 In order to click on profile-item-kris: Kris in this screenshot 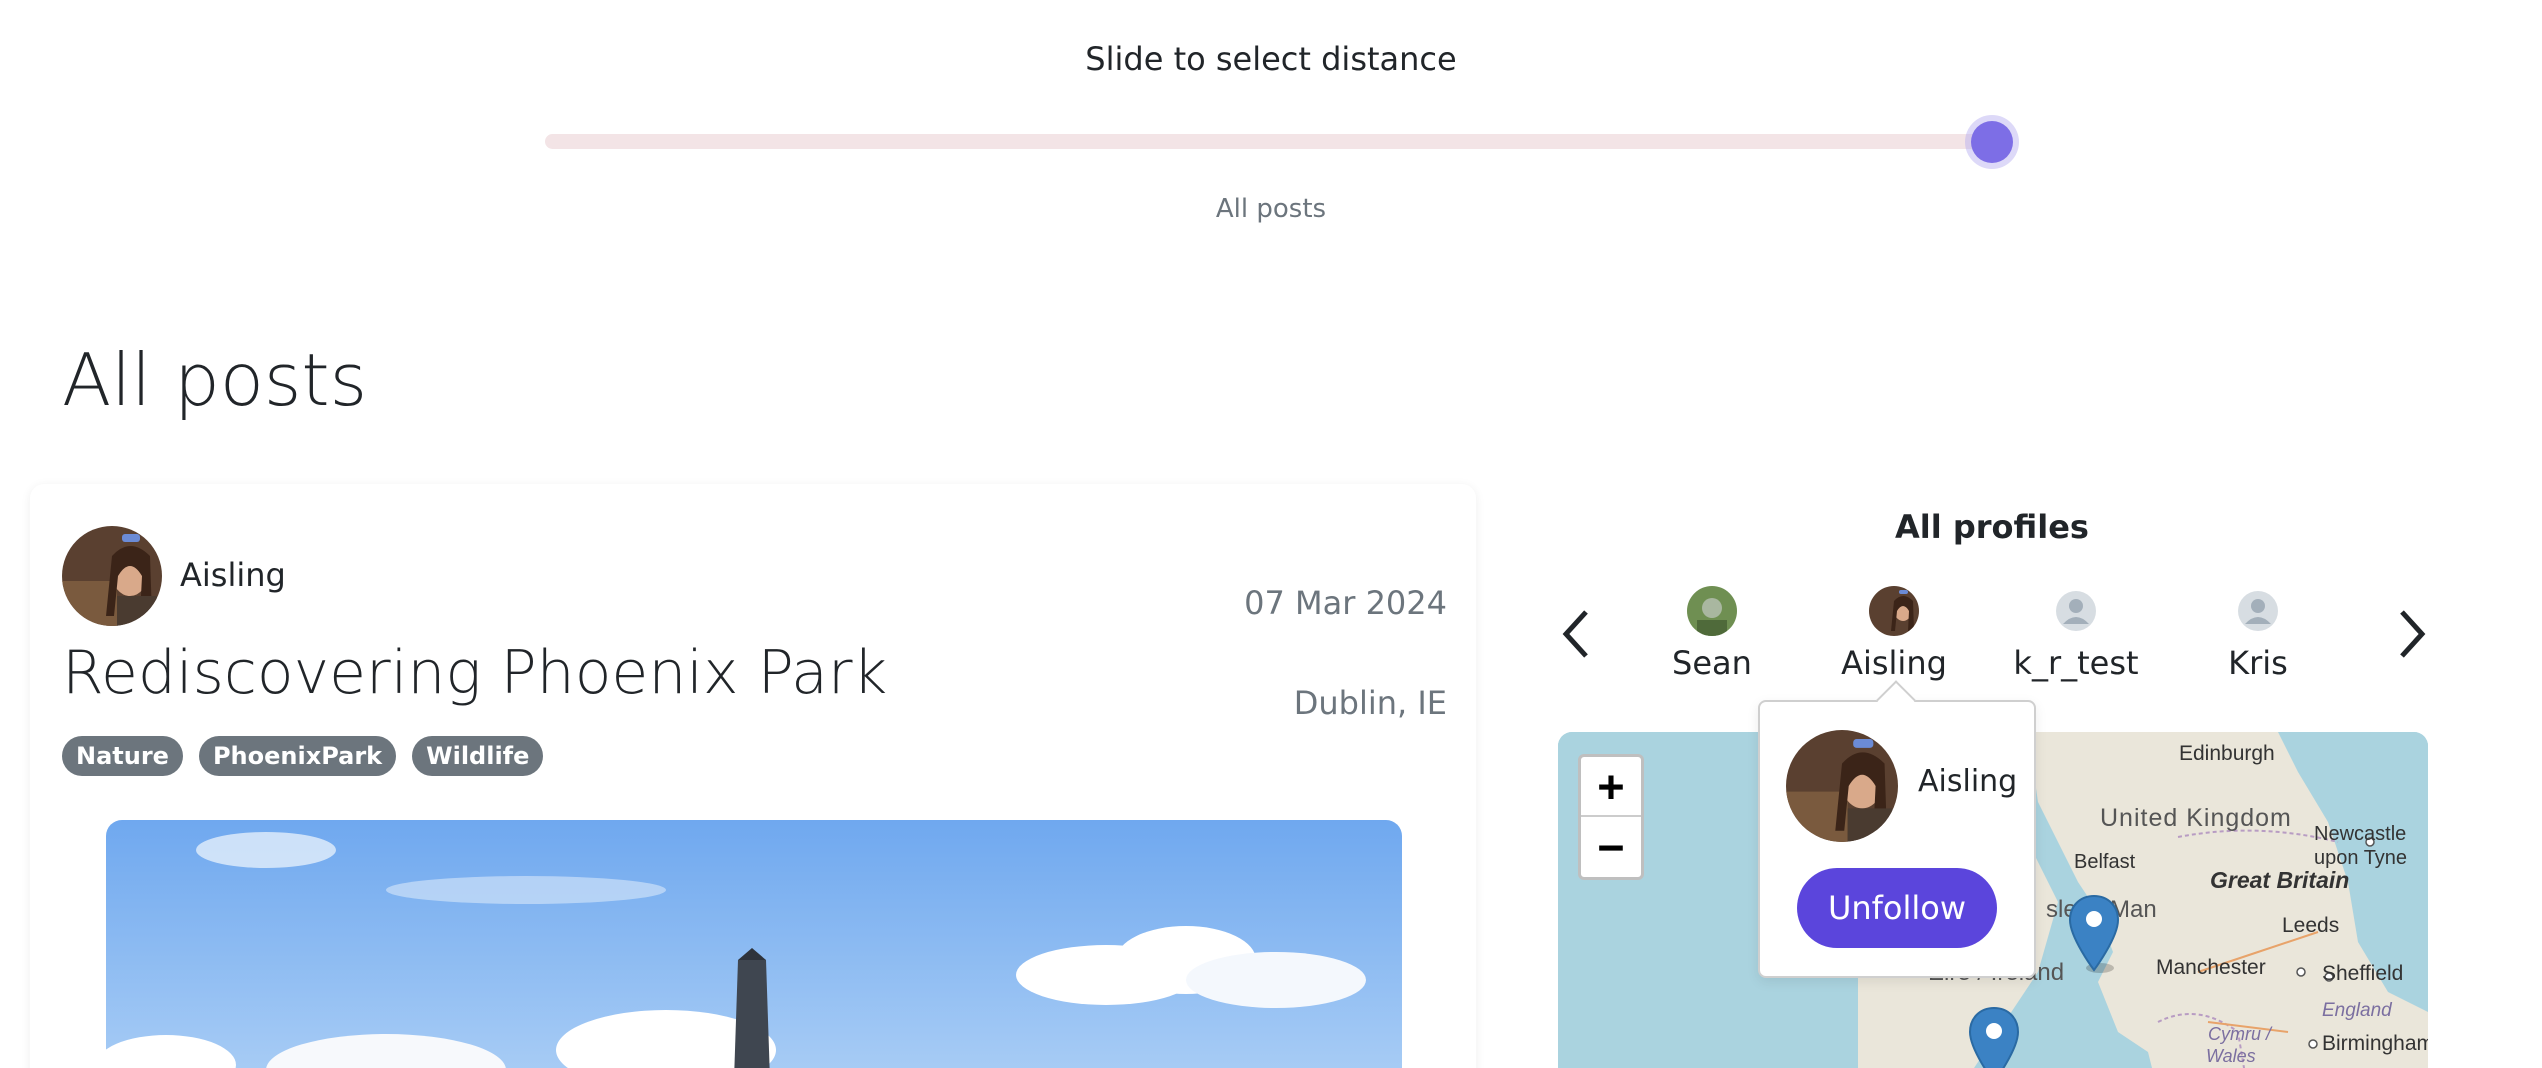, I will do `click(2258, 634)`.